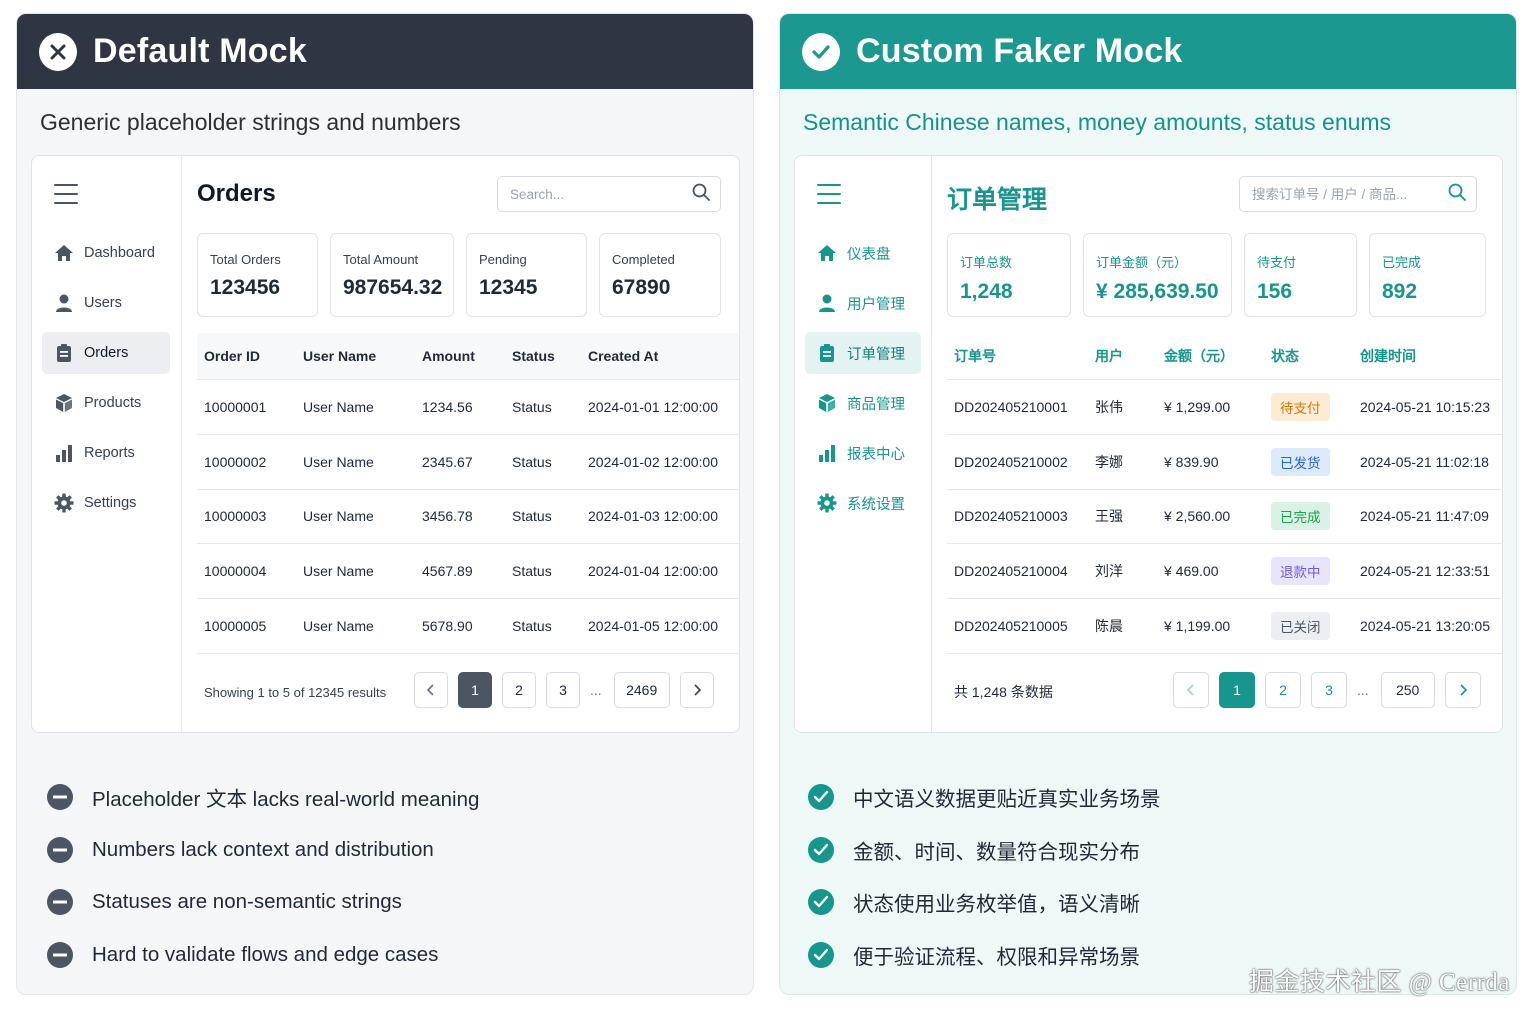 The height and width of the screenshot is (1024, 1536). I want to click on cell-user-name: User Name, so click(338, 571).